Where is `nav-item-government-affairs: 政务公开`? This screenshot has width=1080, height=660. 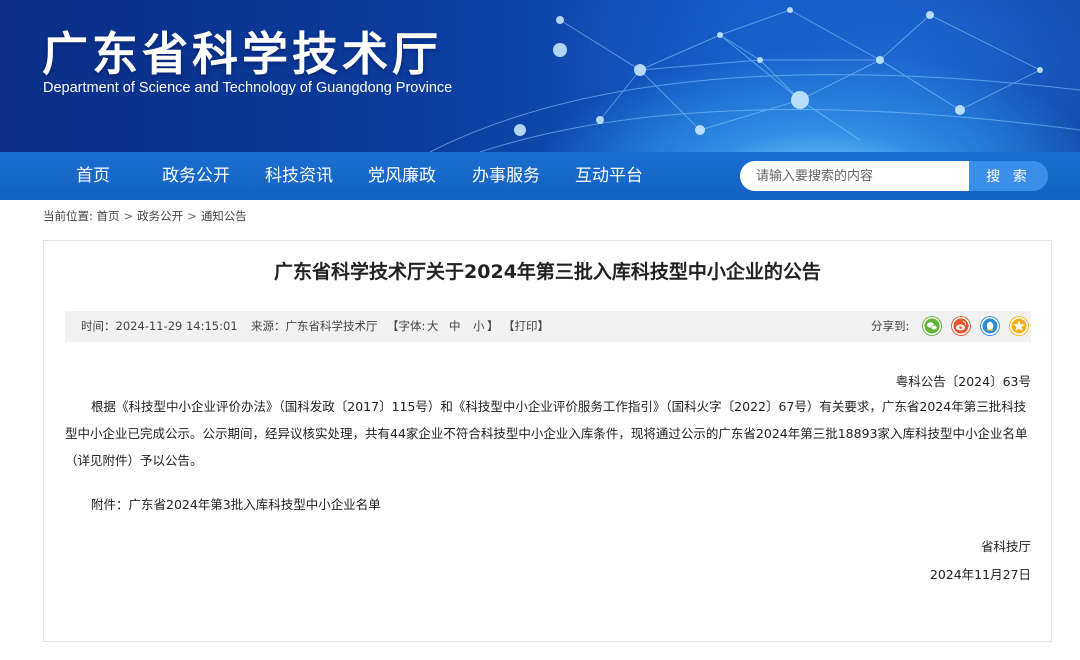 nav-item-government-affairs: 政务公开 is located at coordinates (196, 176).